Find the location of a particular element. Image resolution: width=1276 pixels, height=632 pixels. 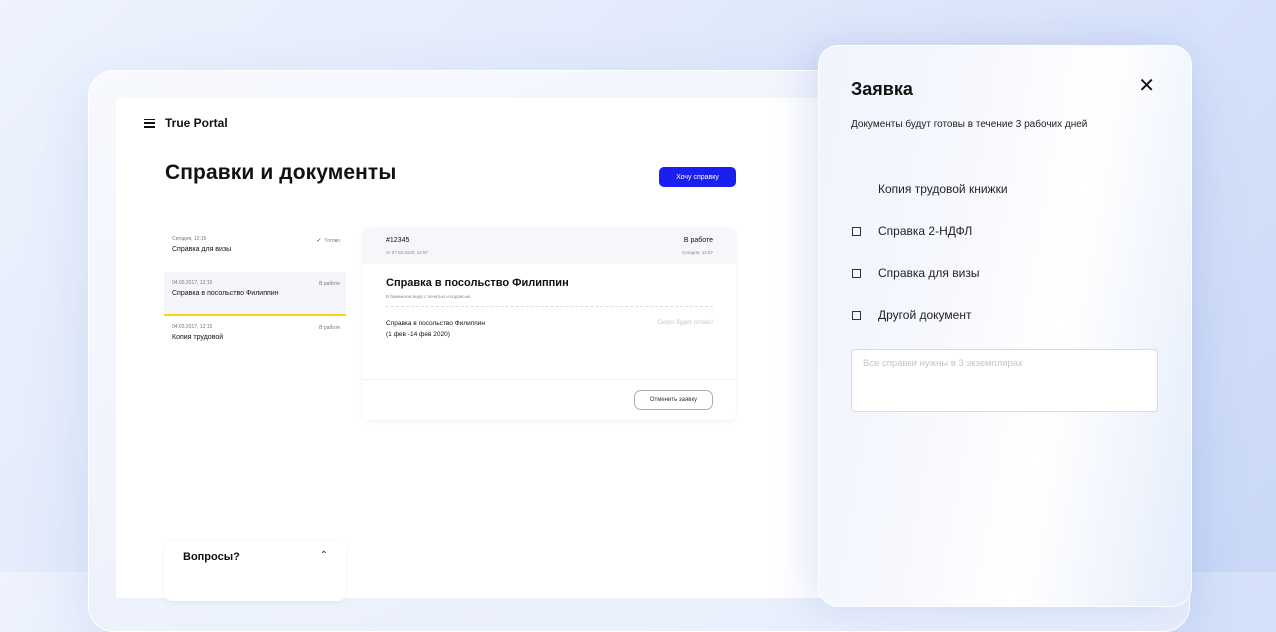

detail-divider is located at coordinates (549, 379).